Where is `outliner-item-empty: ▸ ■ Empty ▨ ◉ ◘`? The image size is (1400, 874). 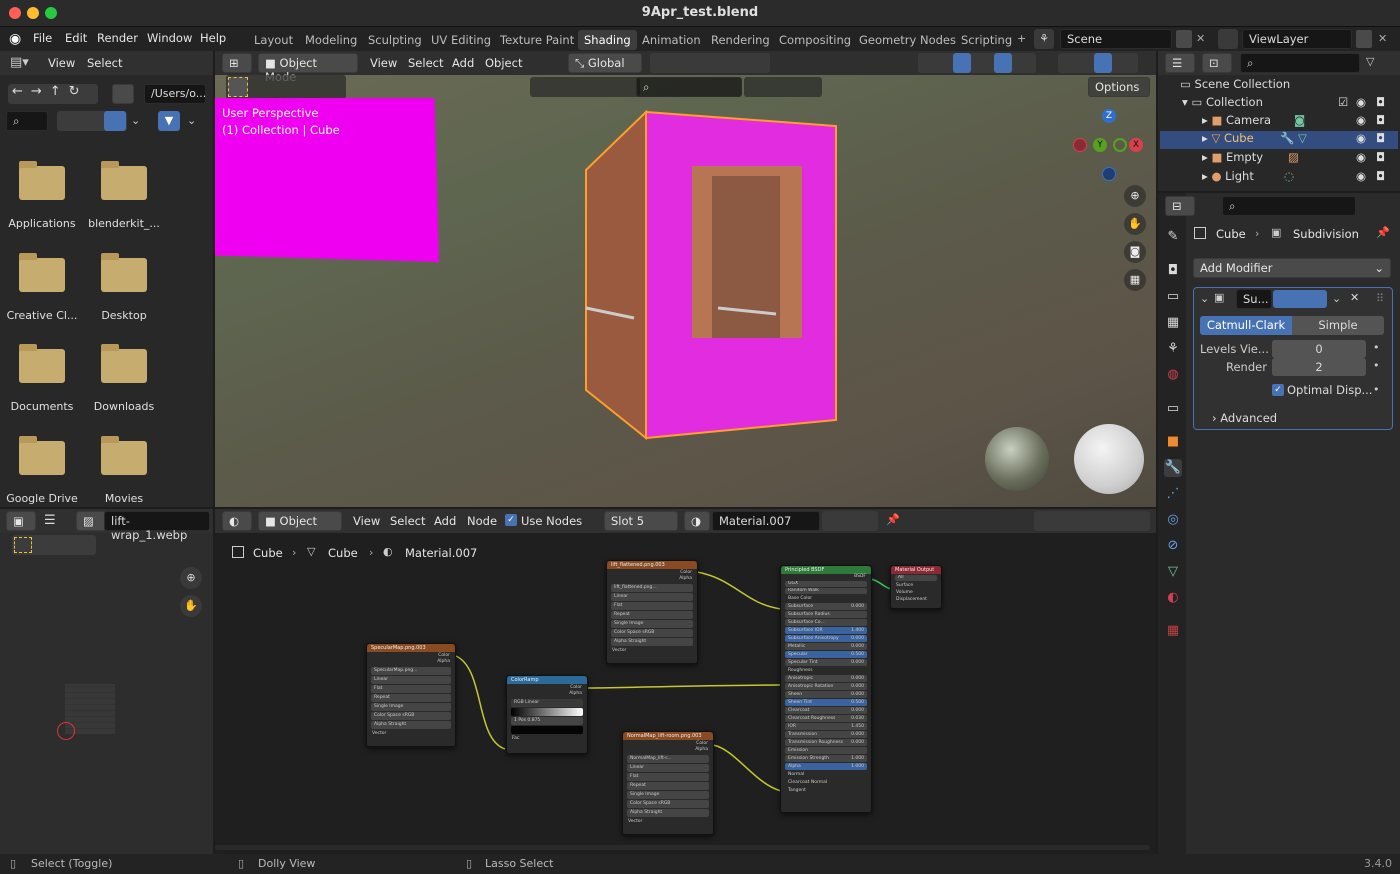 outliner-item-empty: ▸ ■ Empty ▨ ◉ ◘ is located at coordinates (1279, 159).